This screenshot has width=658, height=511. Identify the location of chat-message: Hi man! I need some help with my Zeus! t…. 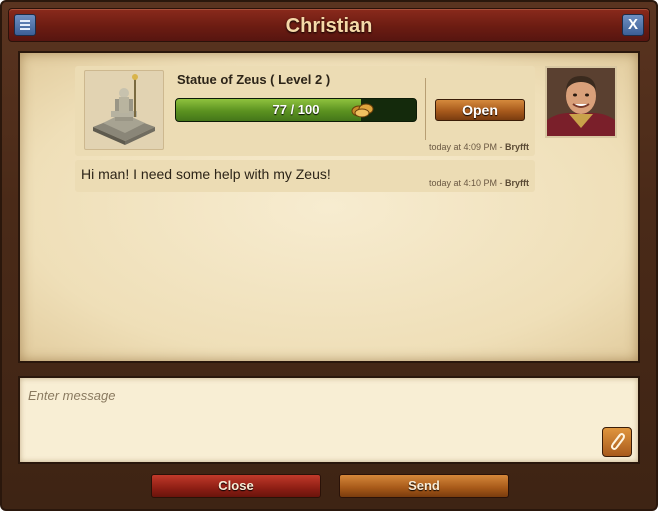
(305, 176).